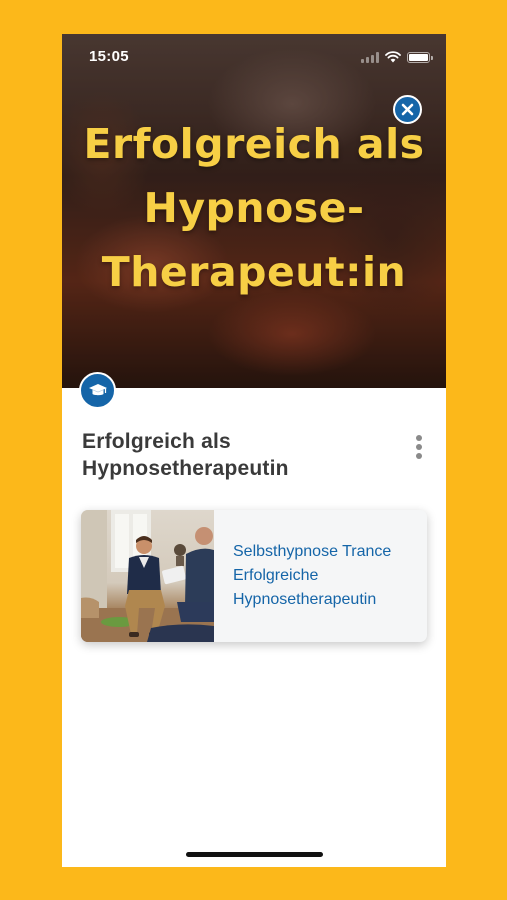  I want to click on course-type-badge, so click(97, 390).